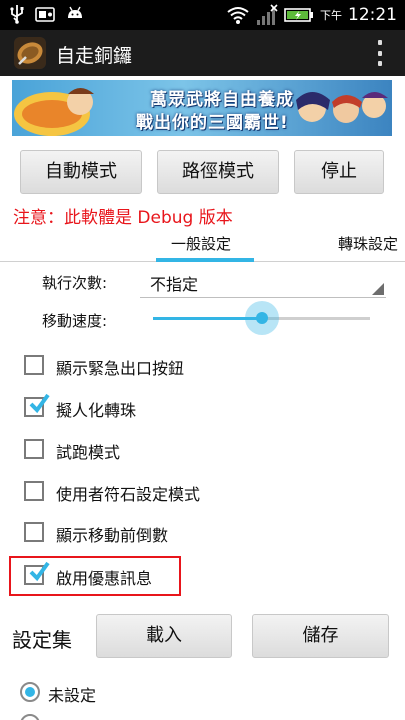  I want to click on action-bar: 自走銅鑼, so click(202, 53).